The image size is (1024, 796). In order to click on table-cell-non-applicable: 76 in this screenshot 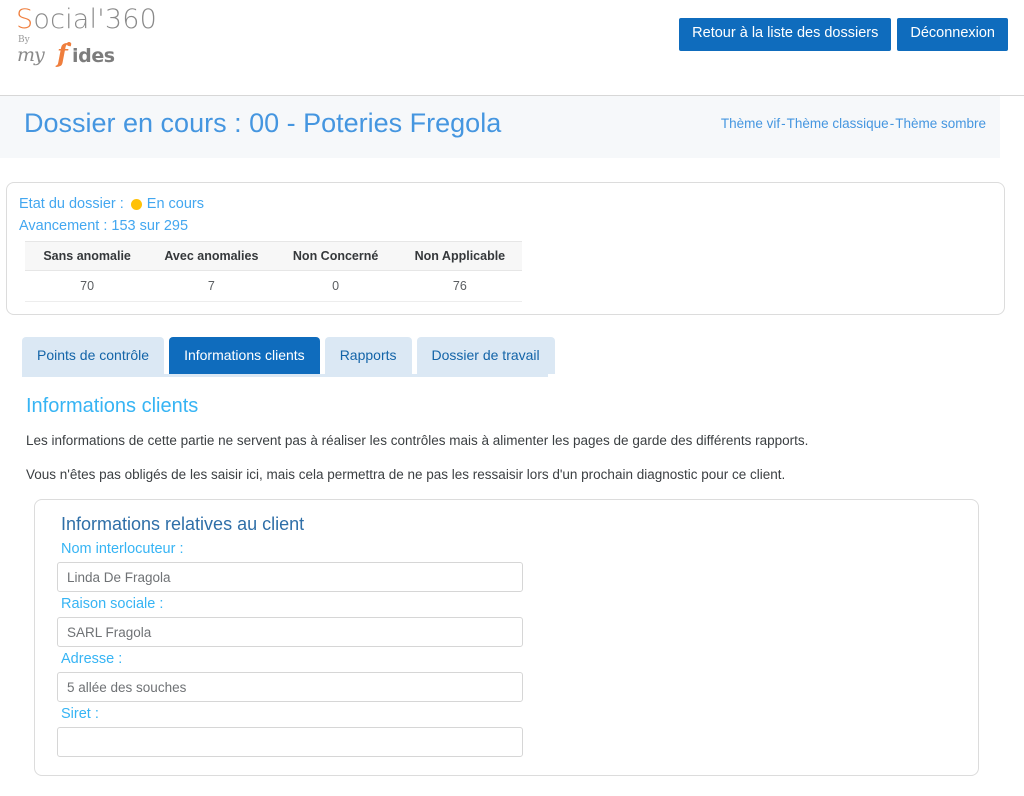, I will do `click(459, 286)`.